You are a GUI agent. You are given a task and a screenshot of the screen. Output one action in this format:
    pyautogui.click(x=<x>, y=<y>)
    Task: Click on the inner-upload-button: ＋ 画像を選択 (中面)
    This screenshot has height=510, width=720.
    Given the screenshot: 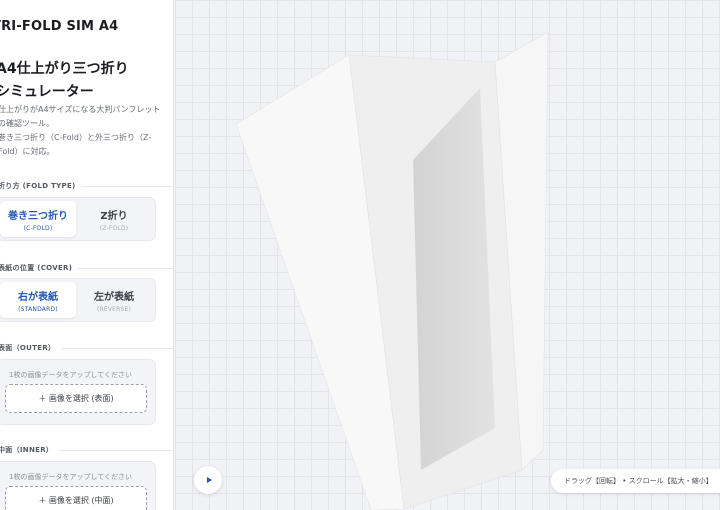 What is the action you would take?
    pyautogui.click(x=76, y=498)
    